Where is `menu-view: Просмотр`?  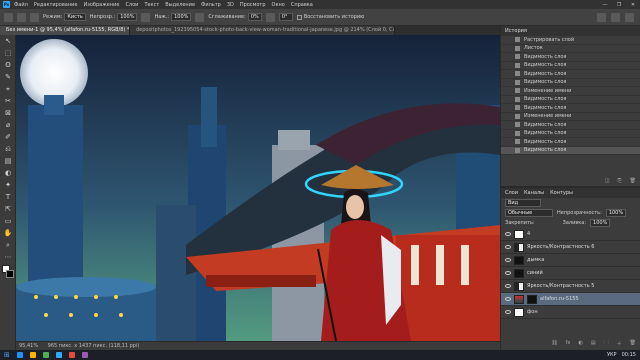 menu-view: Просмотр is located at coordinates (253, 5).